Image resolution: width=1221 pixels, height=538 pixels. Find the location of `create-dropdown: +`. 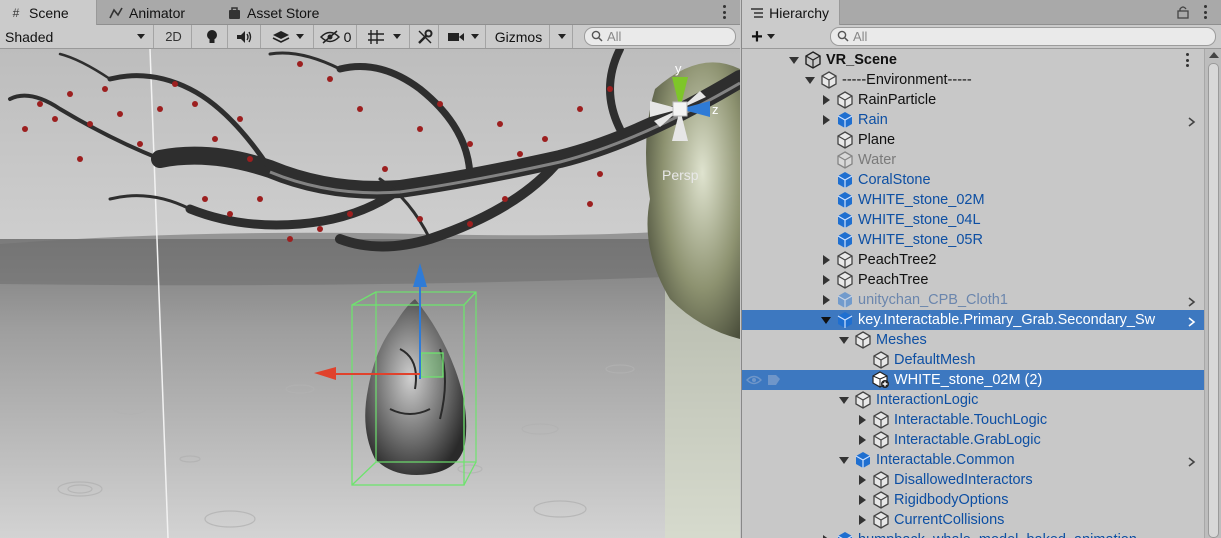

create-dropdown: + is located at coordinates (763, 36).